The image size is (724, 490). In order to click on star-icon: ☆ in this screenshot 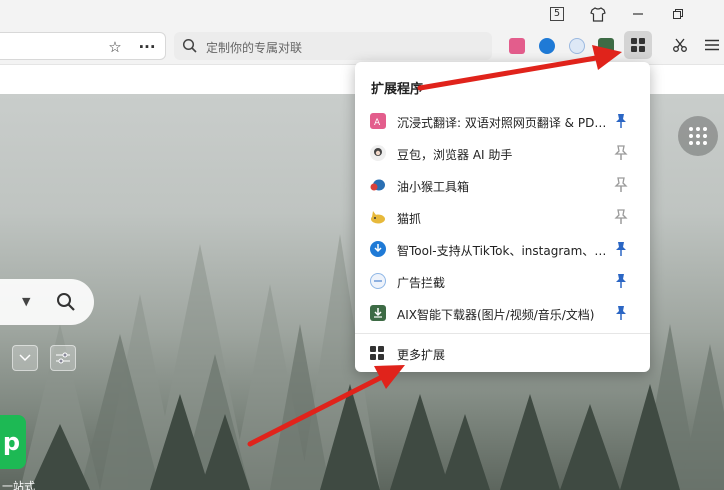, I will do `click(115, 47)`.